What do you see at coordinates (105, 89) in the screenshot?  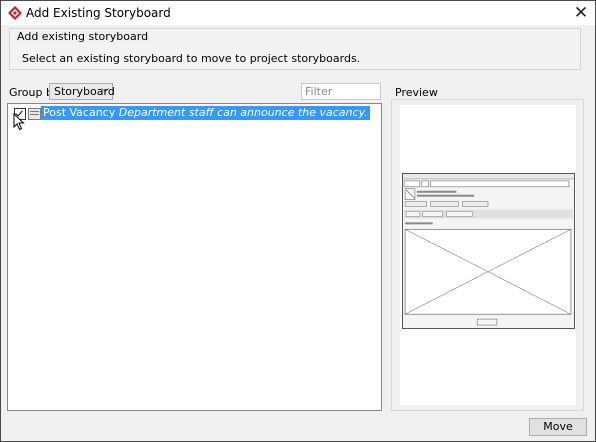 I see `chevron-down-icon: ⌵` at bounding box center [105, 89].